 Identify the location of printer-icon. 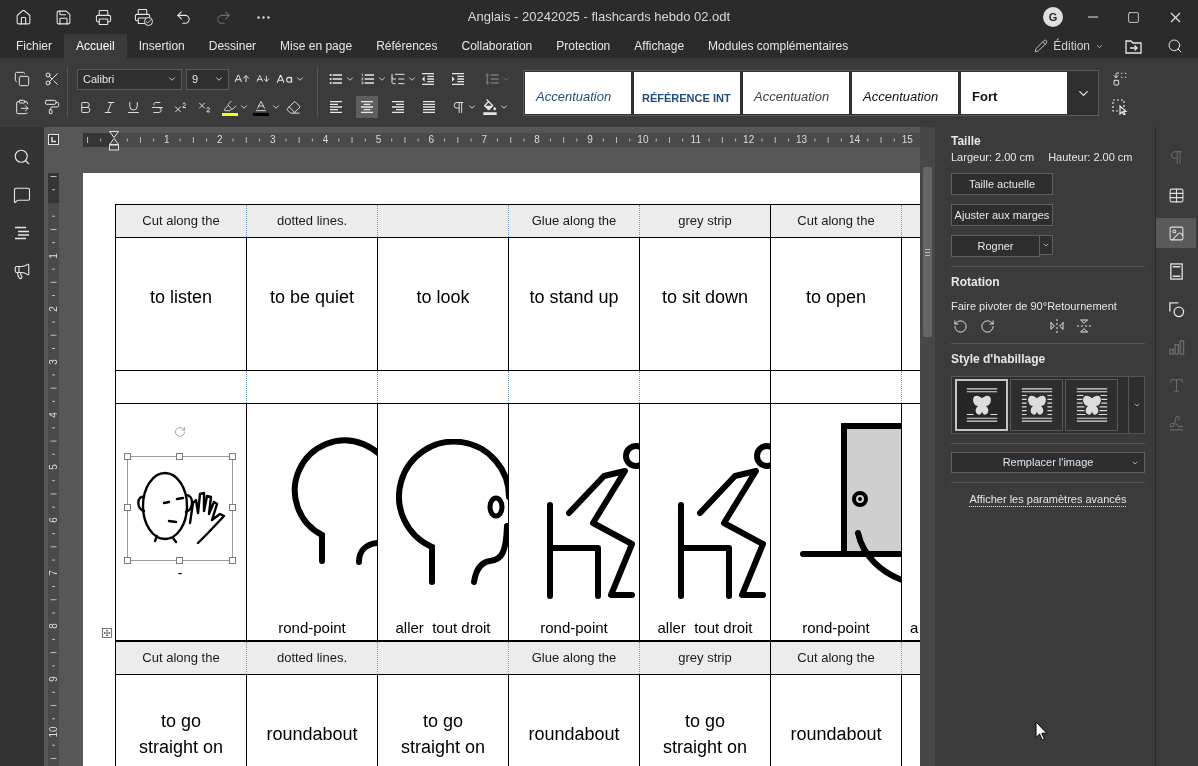
(103, 17).